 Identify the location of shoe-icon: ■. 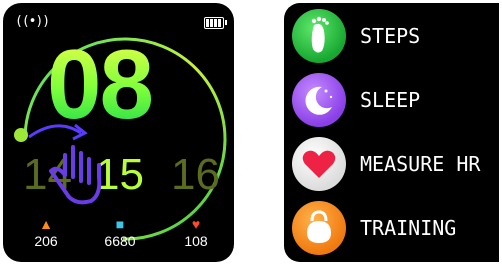
(120, 224).